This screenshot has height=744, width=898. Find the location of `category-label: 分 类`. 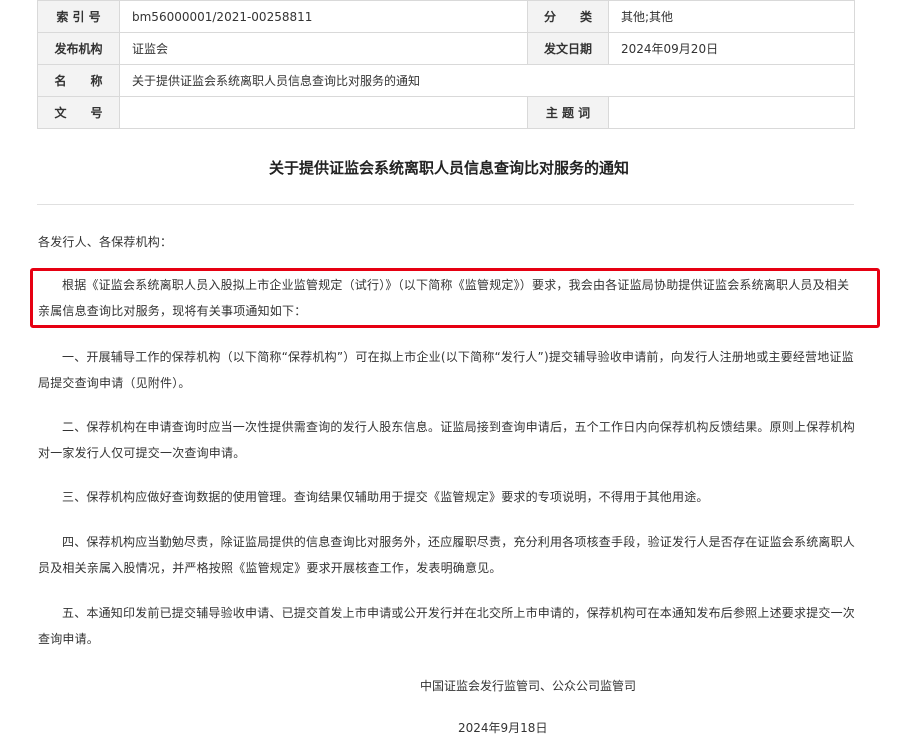

category-label: 分 类 is located at coordinates (568, 16).